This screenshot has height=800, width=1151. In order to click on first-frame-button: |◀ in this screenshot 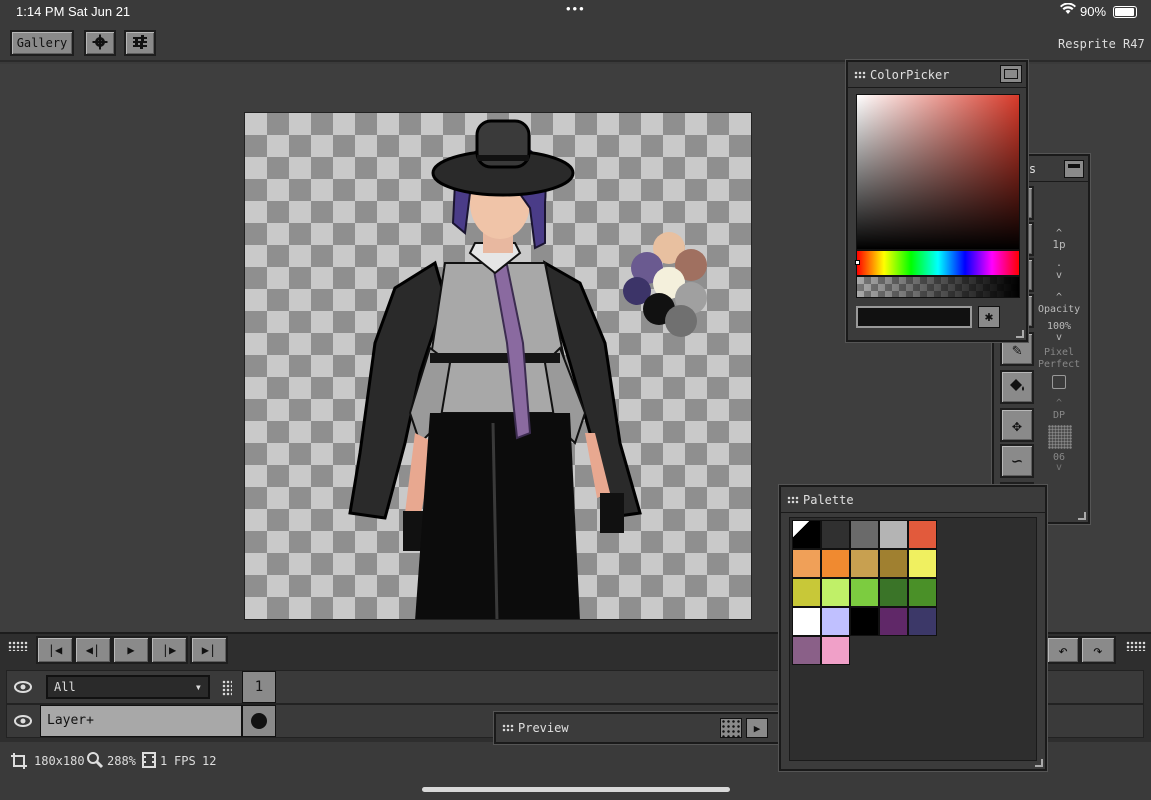, I will do `click(55, 650)`.